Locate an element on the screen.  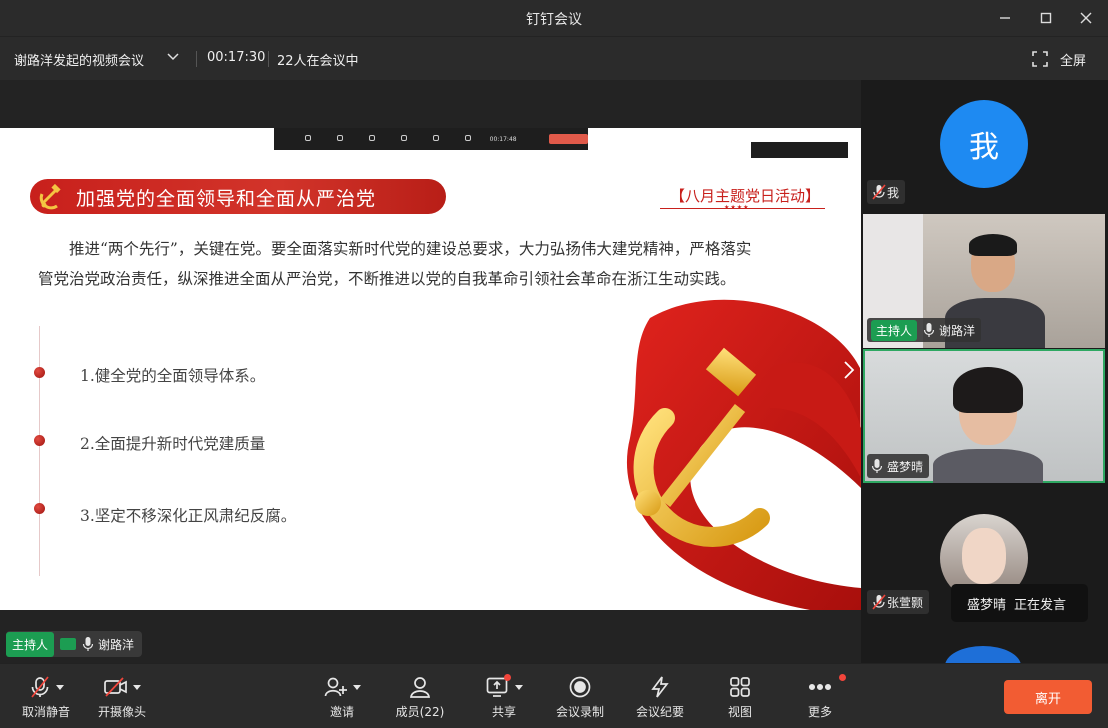
close-icon is located at coordinates (1086, 18).